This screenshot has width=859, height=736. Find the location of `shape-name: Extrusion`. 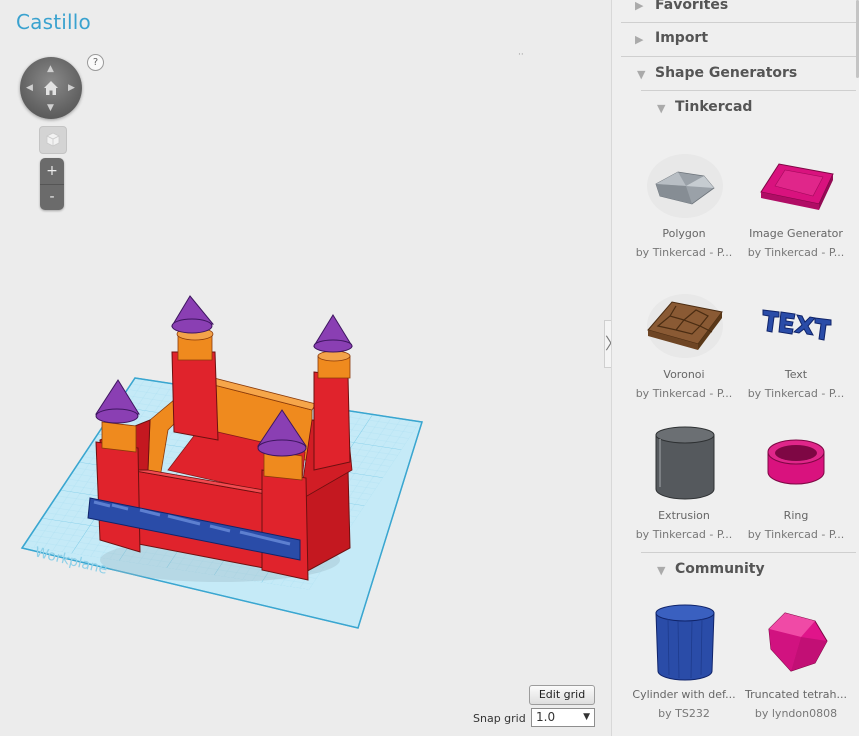

shape-name: Extrusion is located at coordinates (684, 515).